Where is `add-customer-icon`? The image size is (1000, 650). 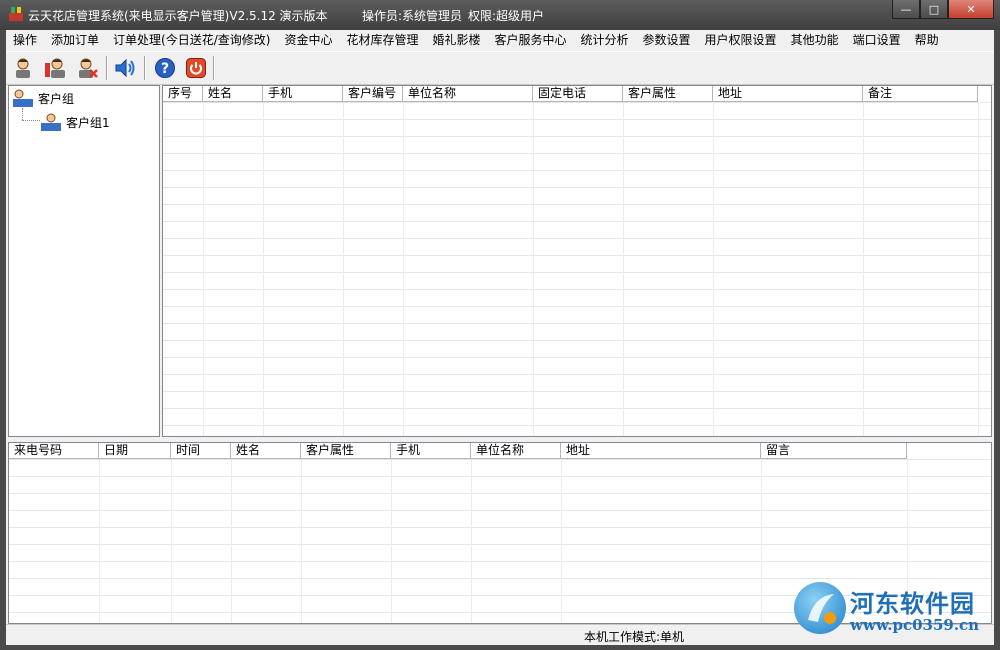
add-customer-icon is located at coordinates (23, 68).